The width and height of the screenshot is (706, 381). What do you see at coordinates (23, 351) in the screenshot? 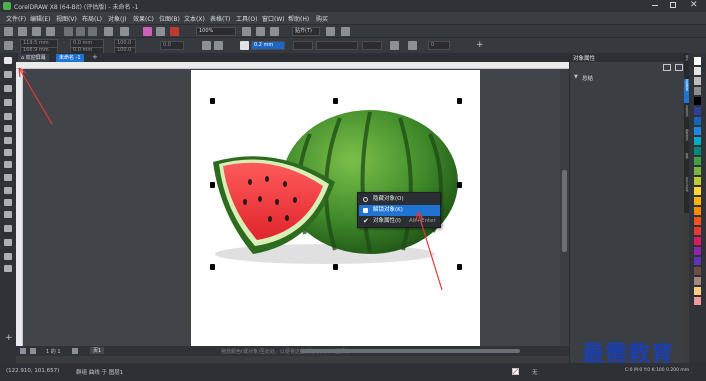
I see `first-page-icon` at bounding box center [23, 351].